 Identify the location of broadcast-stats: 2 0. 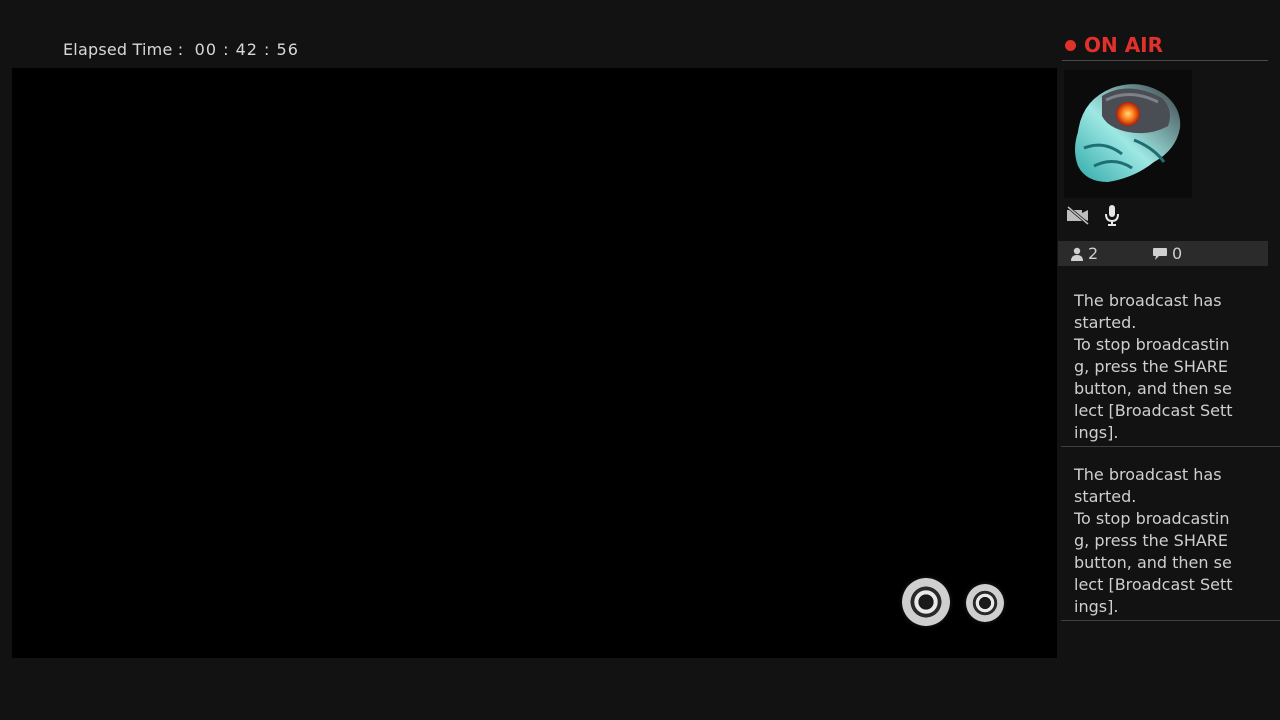
(1163, 253).